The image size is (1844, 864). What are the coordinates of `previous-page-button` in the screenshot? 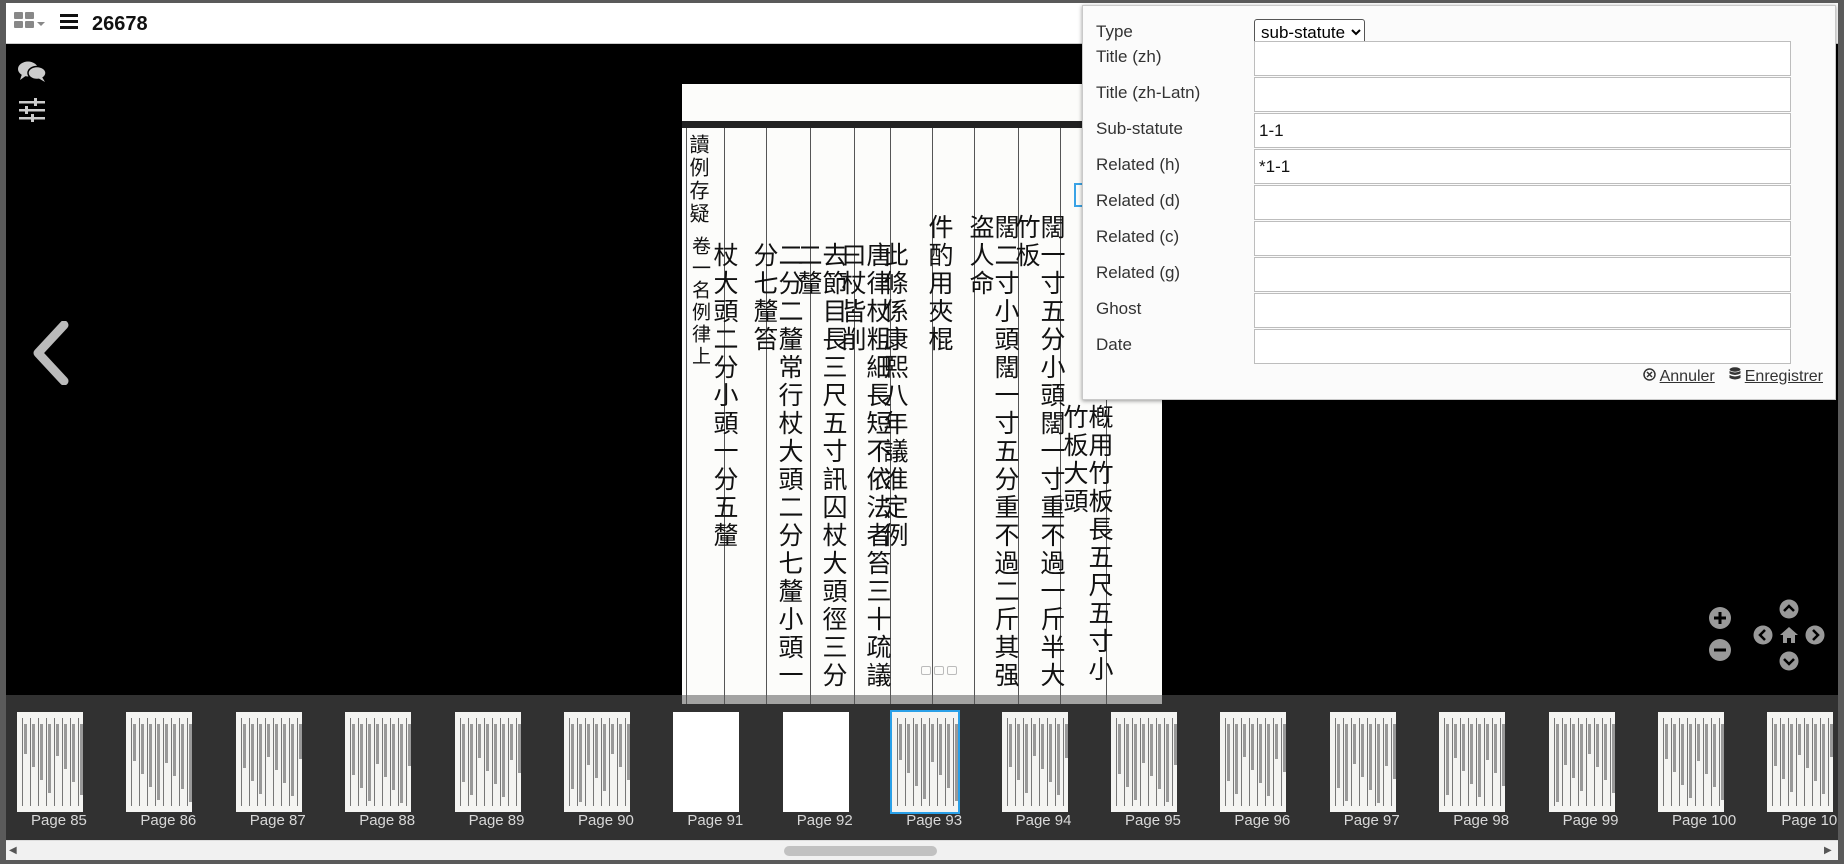 It's located at (51, 355).